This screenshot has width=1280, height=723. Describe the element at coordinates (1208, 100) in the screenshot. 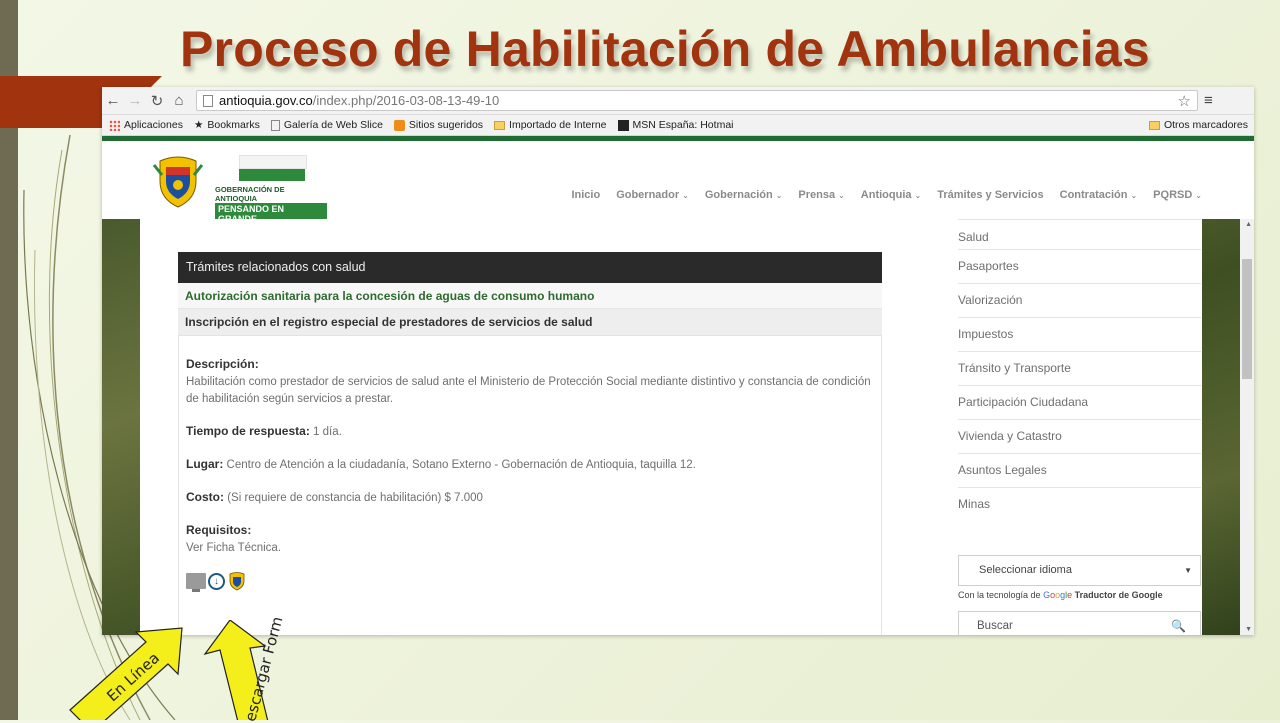

I see `menu-icon: ≡` at that location.